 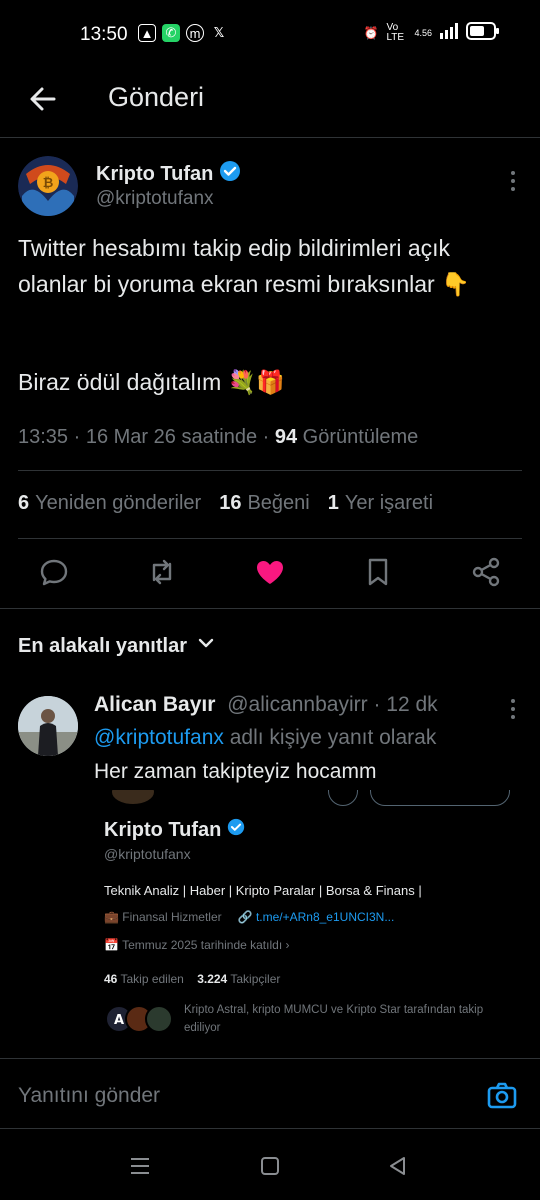 I want to click on back-icon, so click(x=398, y=1166).